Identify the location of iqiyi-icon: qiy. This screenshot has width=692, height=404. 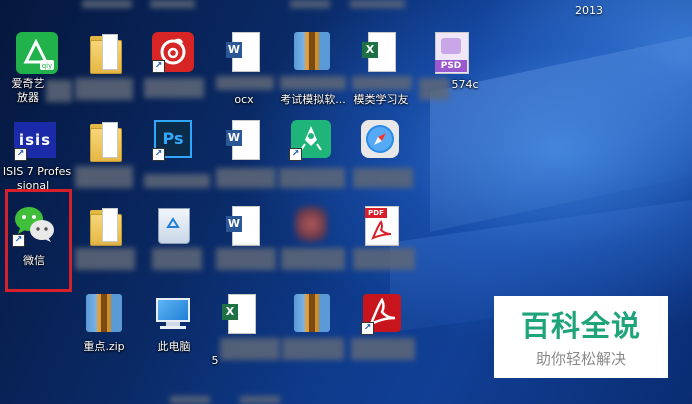
(37, 53).